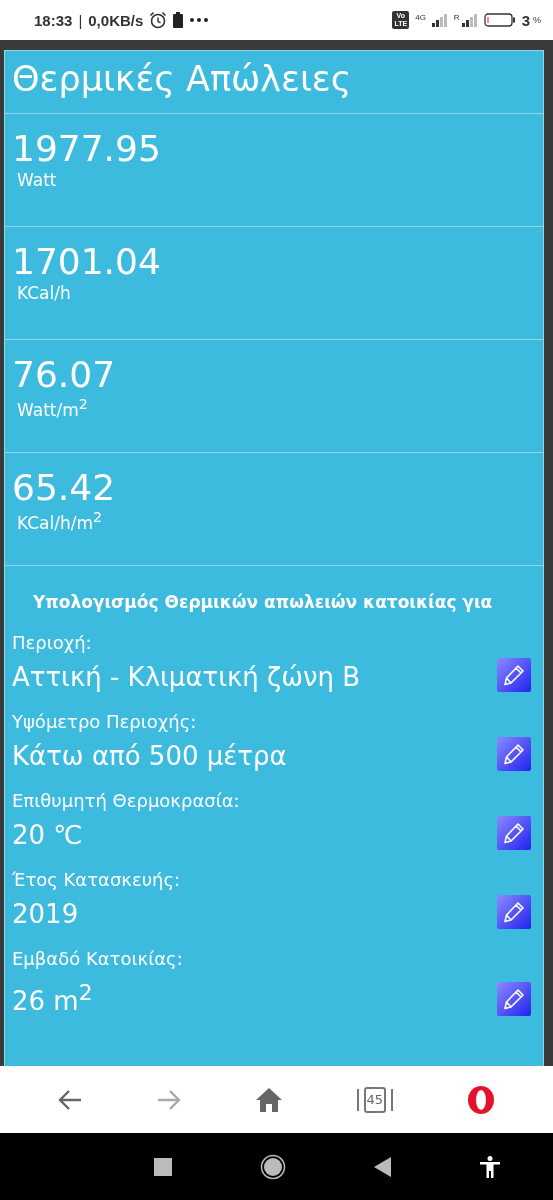 Image resolution: width=553 pixels, height=1200 pixels. Describe the element at coordinates (64, 375) in the screenshot. I see `result-value: 76.07` at that location.